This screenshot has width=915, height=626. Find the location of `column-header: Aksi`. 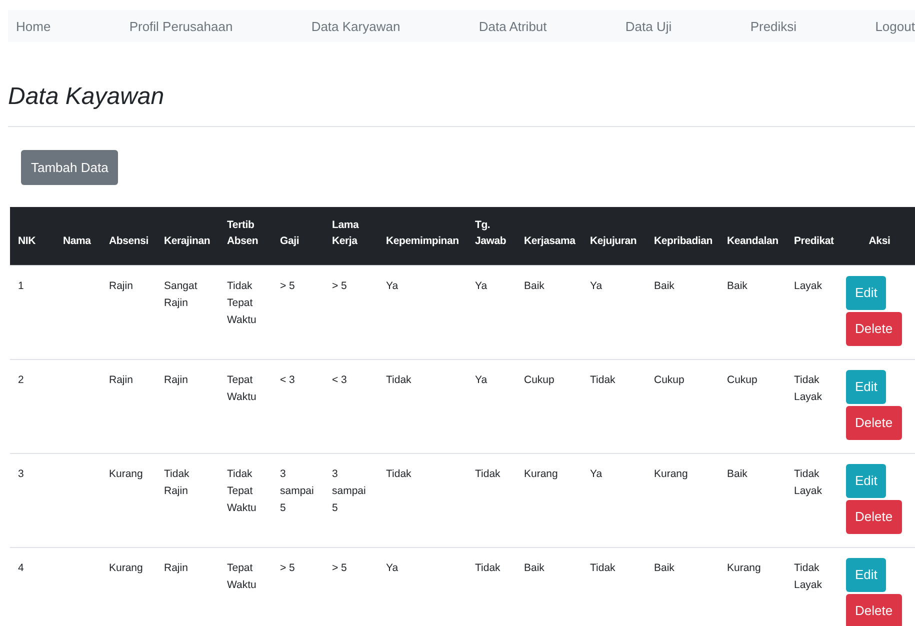

column-header: Aksi is located at coordinates (877, 236).